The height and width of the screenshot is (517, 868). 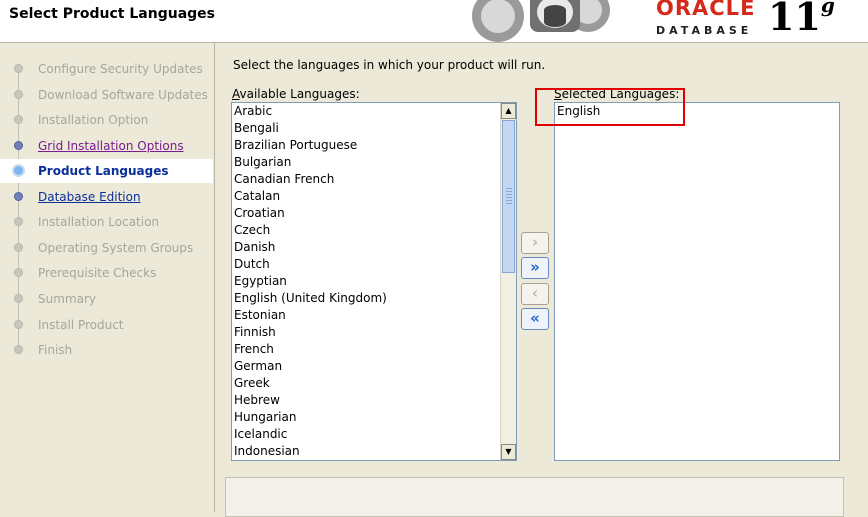 What do you see at coordinates (374, 145) in the screenshot?
I see `list-item: Brazilian Portuguese` at bounding box center [374, 145].